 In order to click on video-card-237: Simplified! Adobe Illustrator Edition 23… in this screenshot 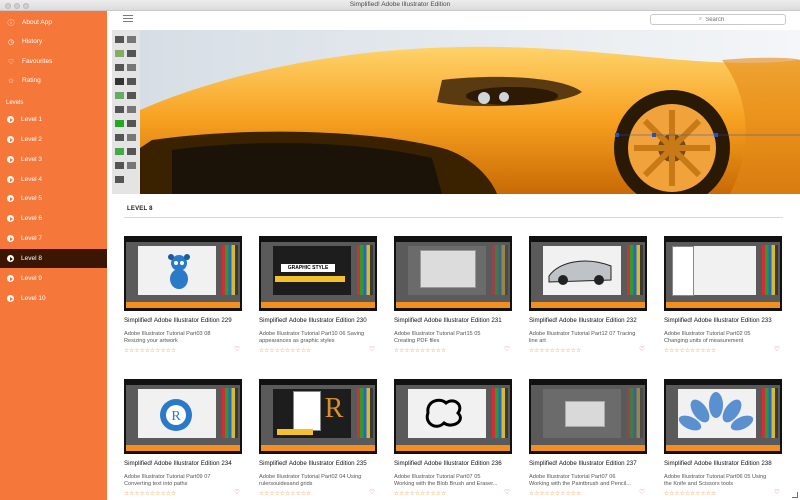, I will do `click(588, 438)`.